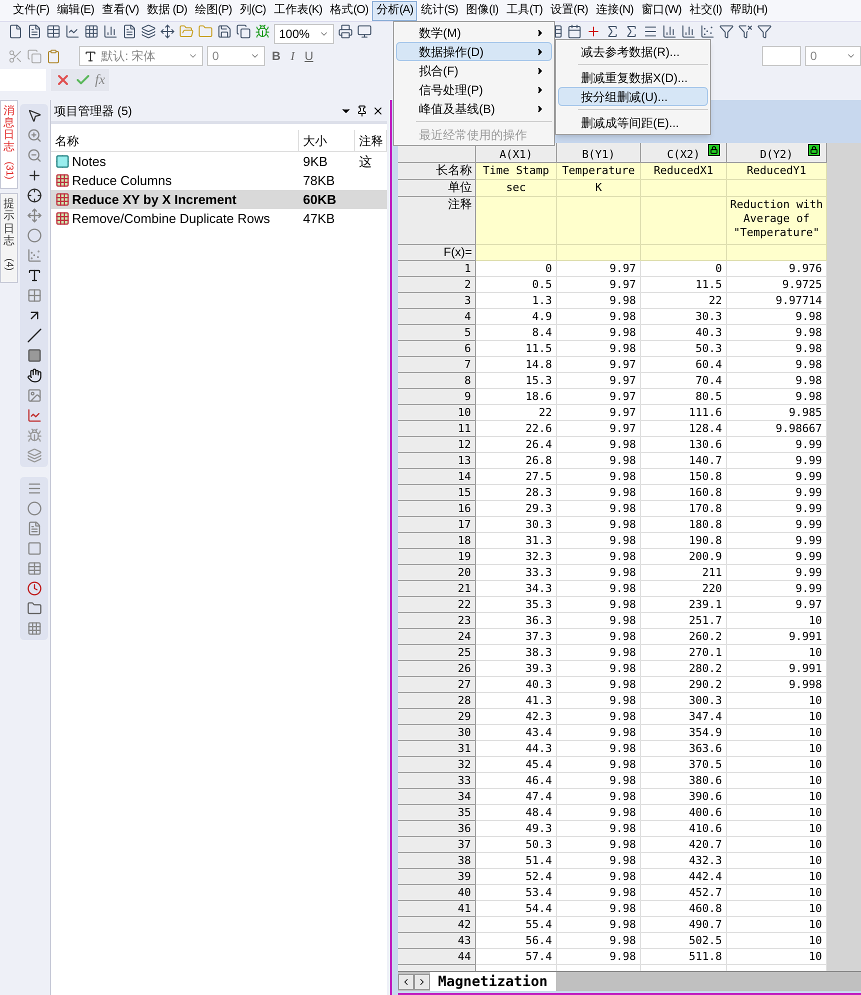 The height and width of the screenshot is (995, 861). I want to click on menu-item: 数据 (D), so click(167, 10).